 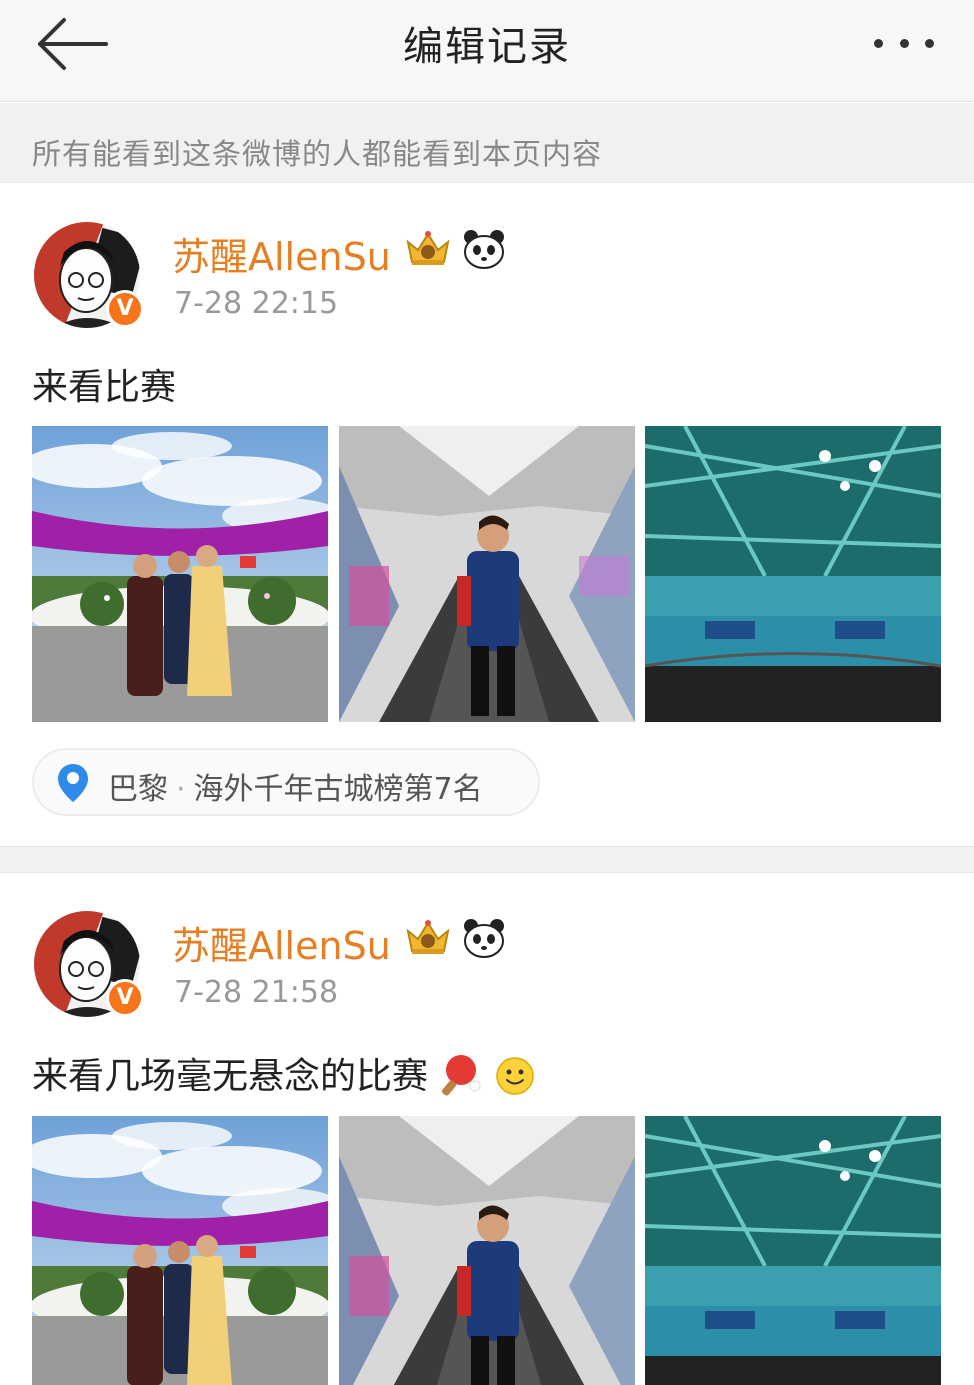 I want to click on post-text-container: 来看几场毫无悬念的比赛, so click(x=283, y=1073).